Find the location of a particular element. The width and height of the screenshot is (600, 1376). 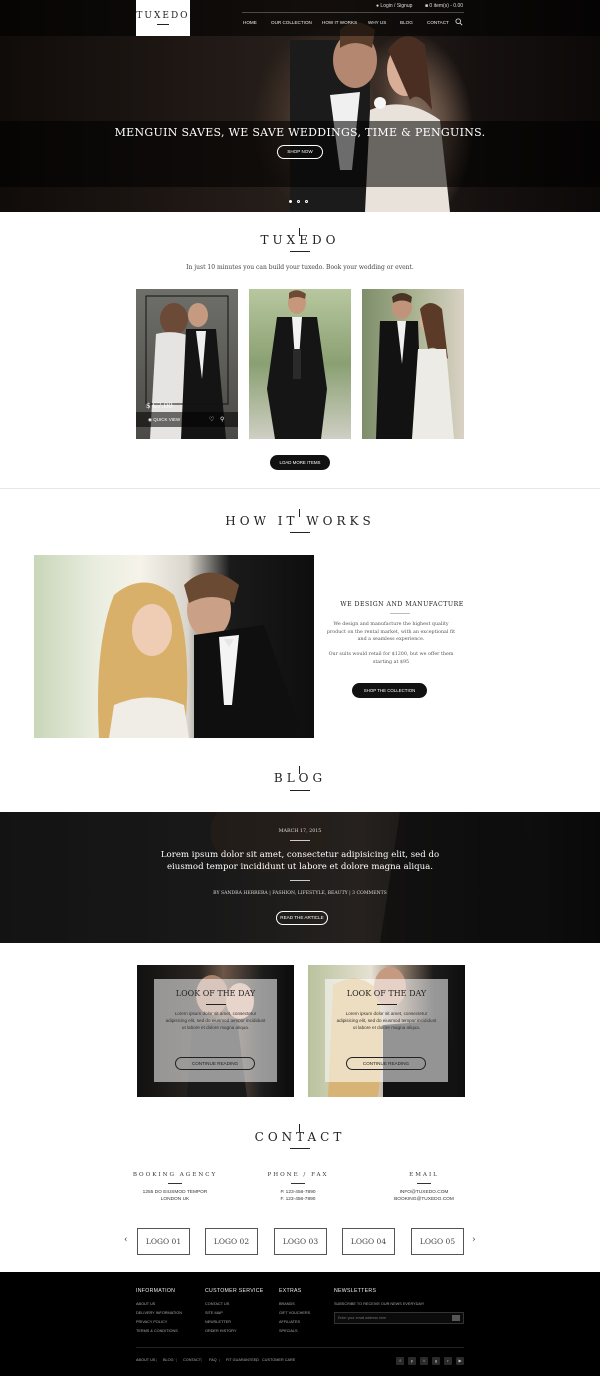

nav-contact: CONTACT is located at coordinates (438, 22).